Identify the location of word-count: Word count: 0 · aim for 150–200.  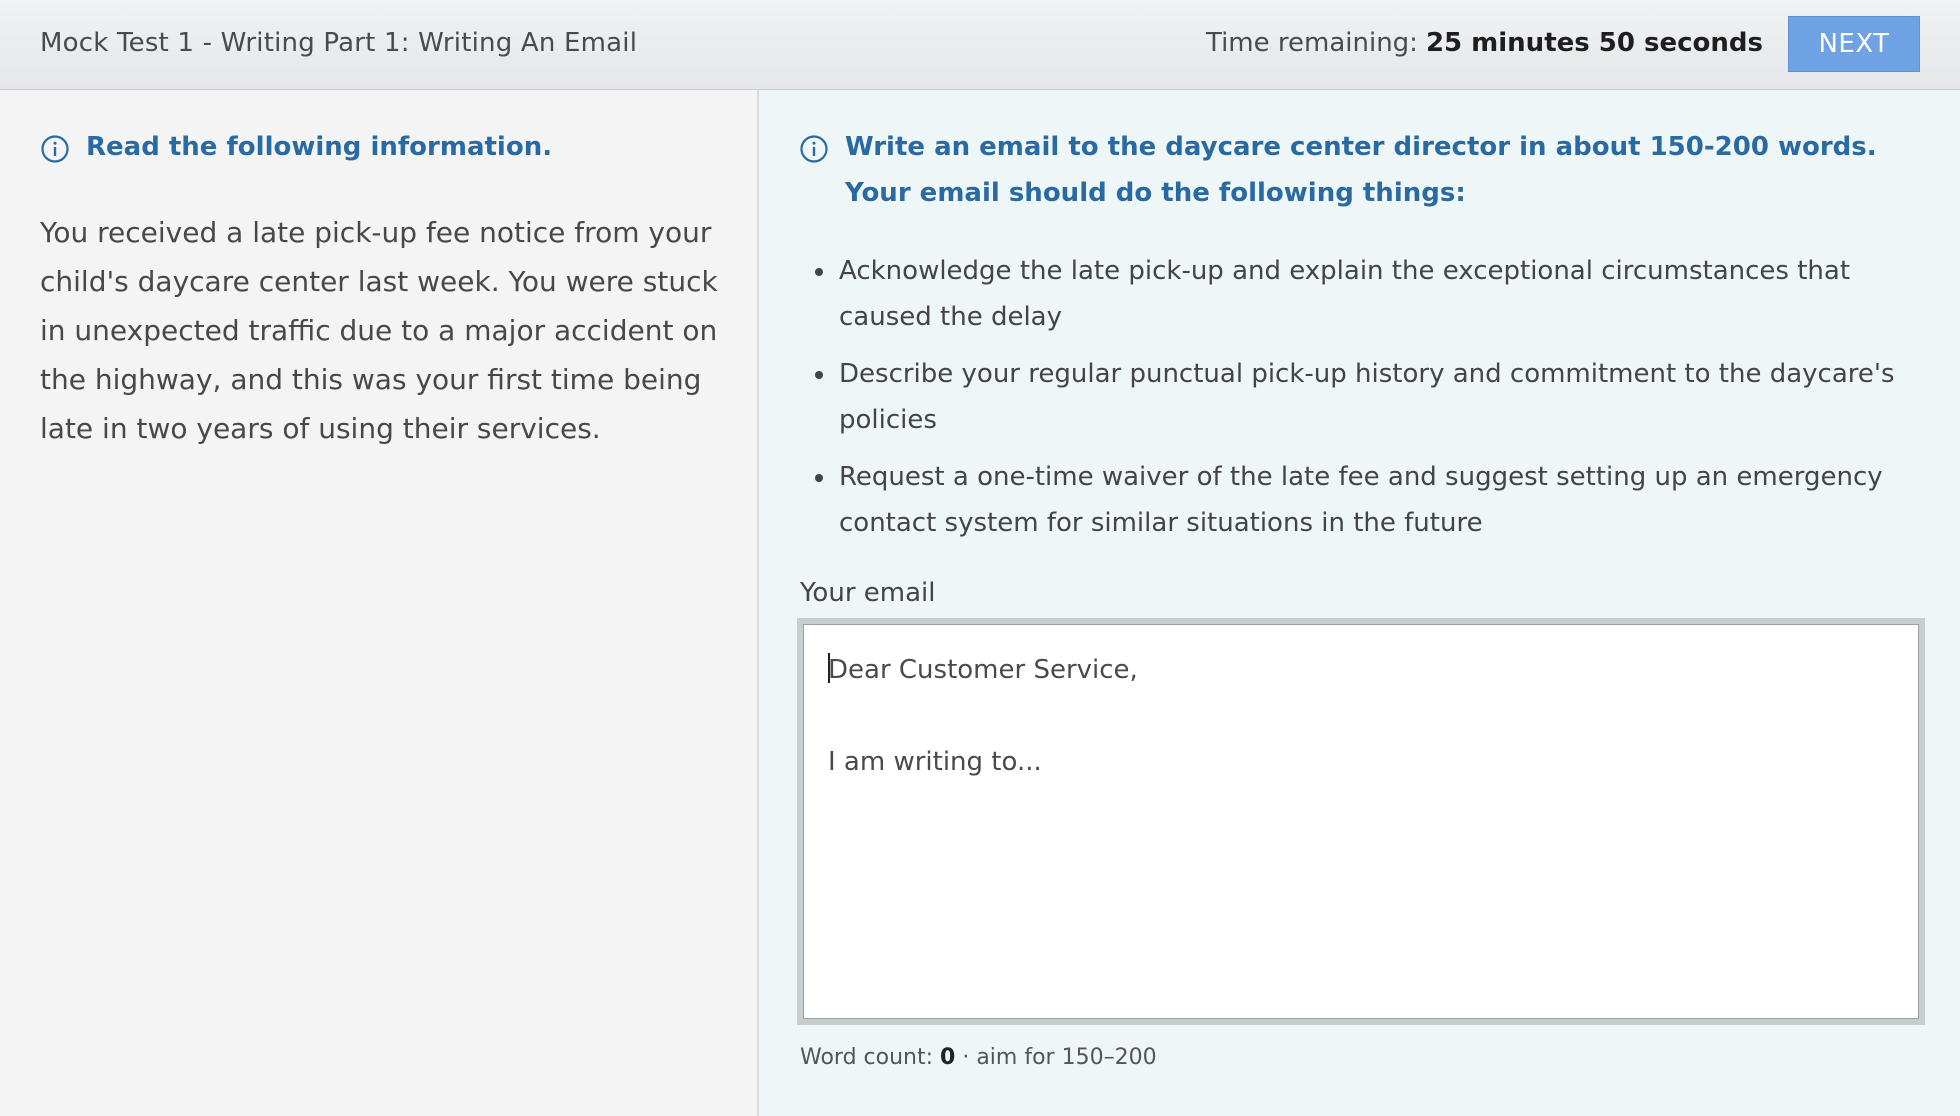
(978, 1057).